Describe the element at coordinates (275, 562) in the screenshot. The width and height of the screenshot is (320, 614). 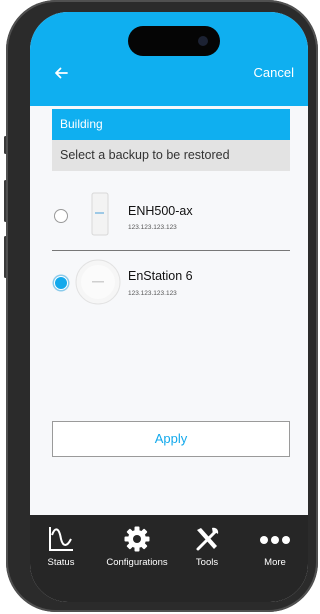
I see `tab-label: More` at that location.